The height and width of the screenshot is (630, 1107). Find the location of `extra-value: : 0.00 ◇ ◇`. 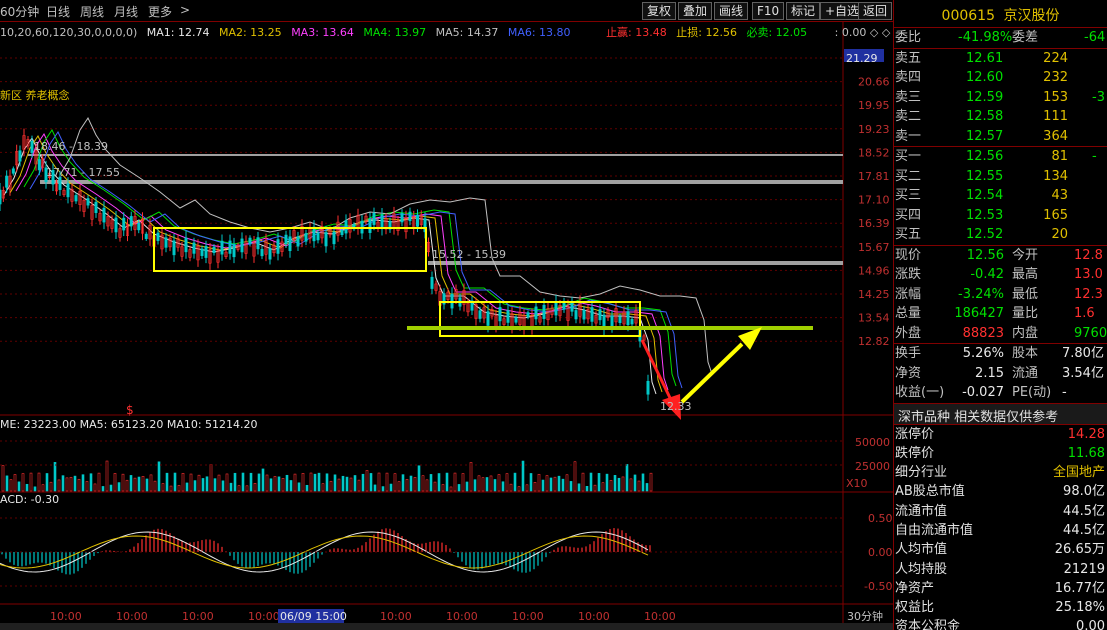

extra-value: : 0.00 ◇ ◇ is located at coordinates (862, 32).